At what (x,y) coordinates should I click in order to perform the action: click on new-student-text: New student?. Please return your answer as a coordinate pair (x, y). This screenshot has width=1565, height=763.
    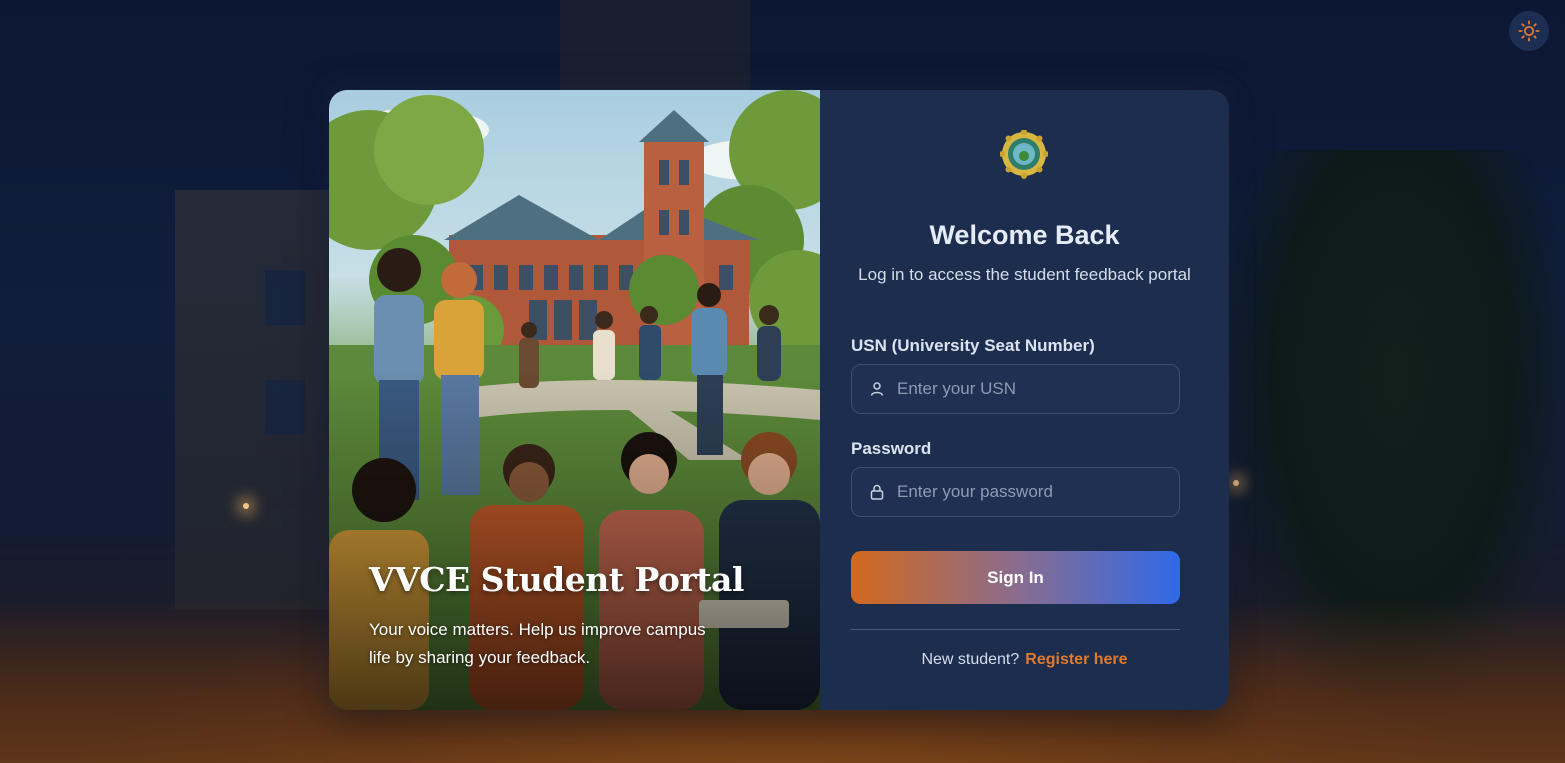
    Looking at the image, I should click on (970, 659).